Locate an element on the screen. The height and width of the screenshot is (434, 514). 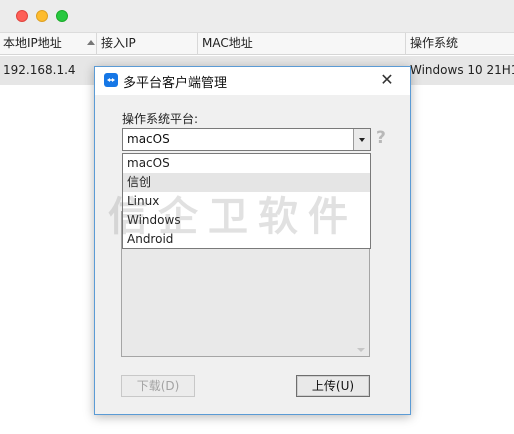
dialog-titlebar: 多平台客户端管理 ✕ is located at coordinates (252, 81).